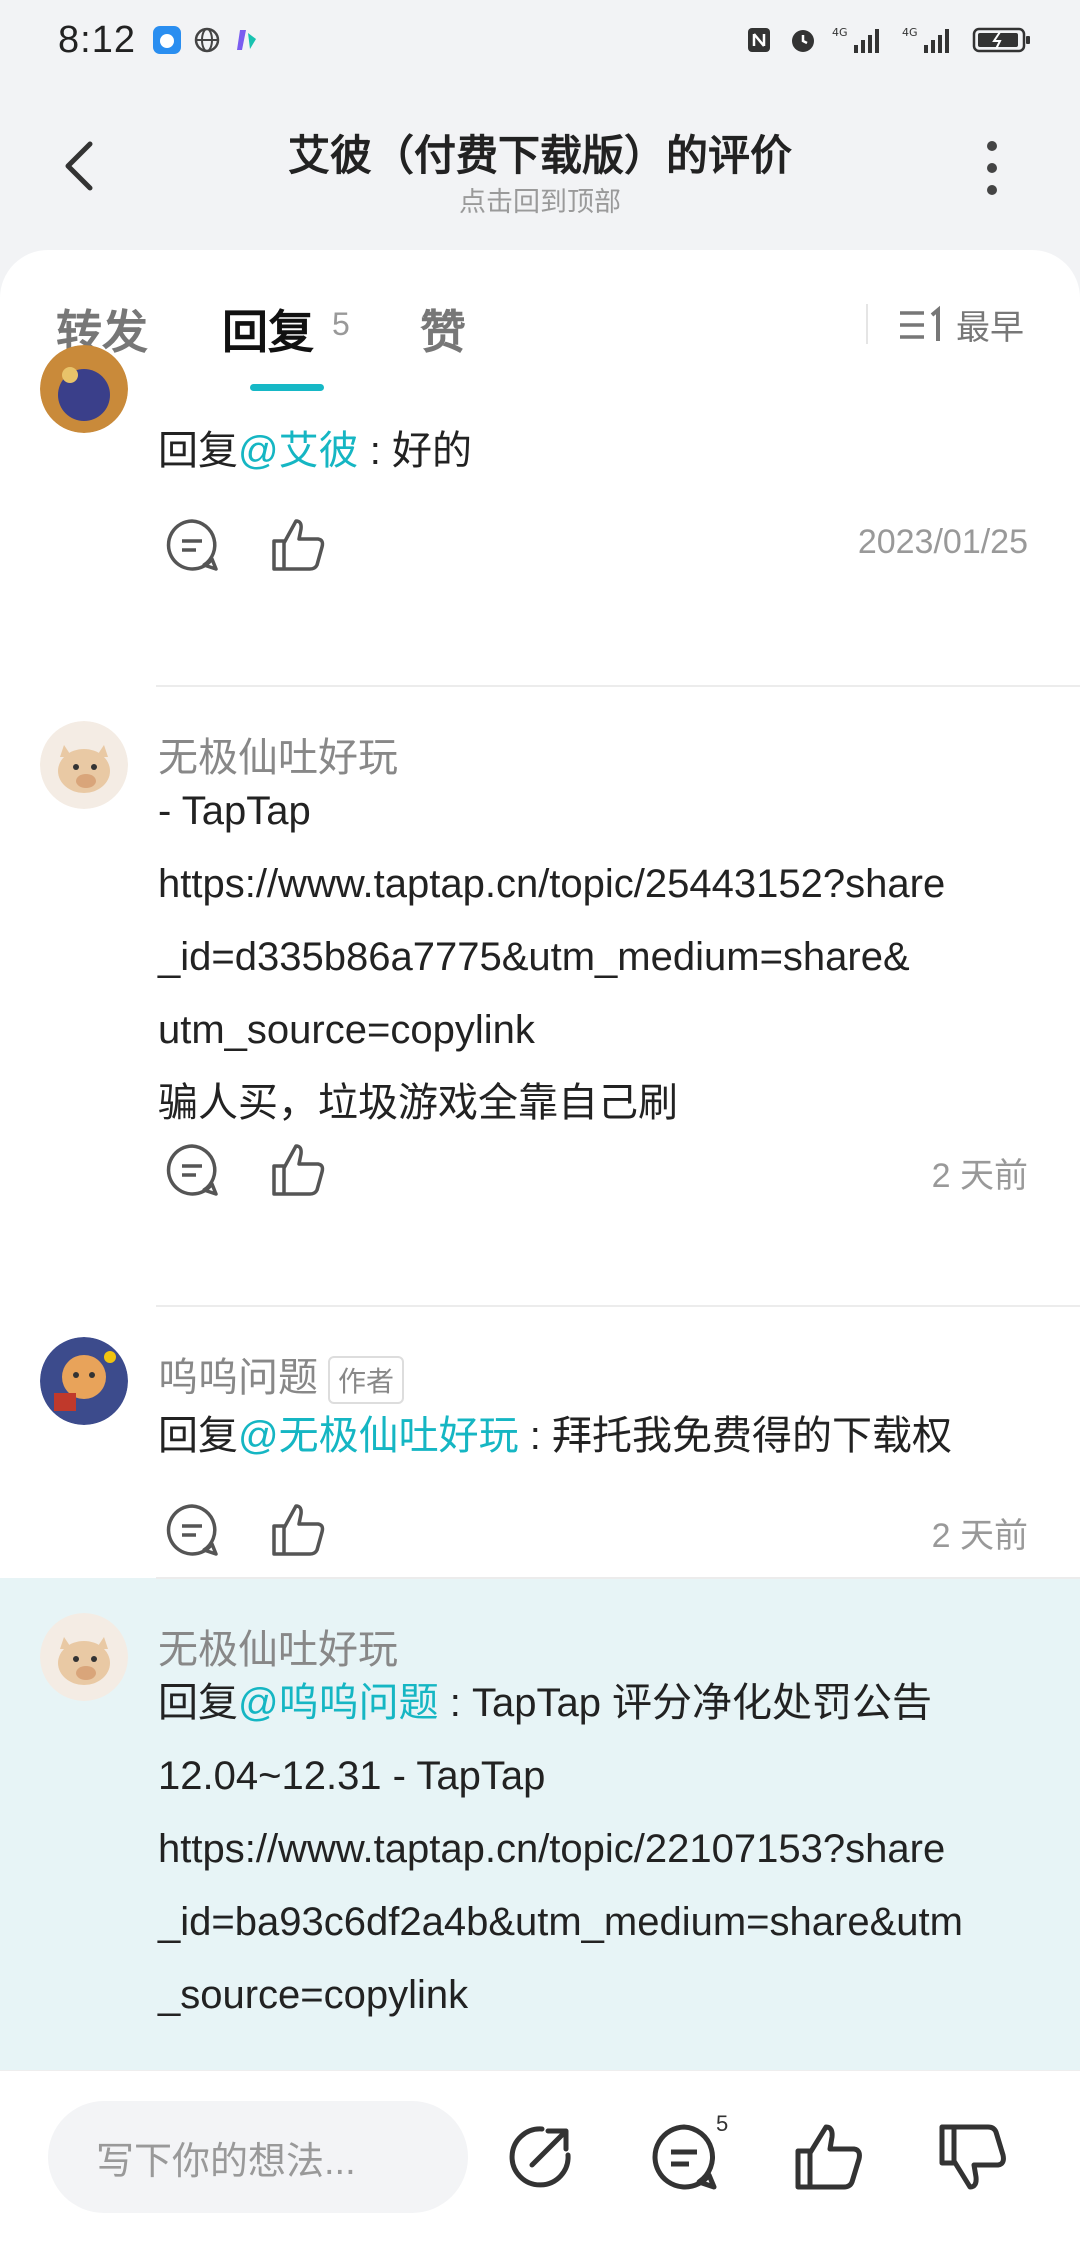 This screenshot has width=1080, height=2244. Describe the element at coordinates (539, 155) in the screenshot. I see `page-title: 艾彼（付费下载版）的评价` at that location.